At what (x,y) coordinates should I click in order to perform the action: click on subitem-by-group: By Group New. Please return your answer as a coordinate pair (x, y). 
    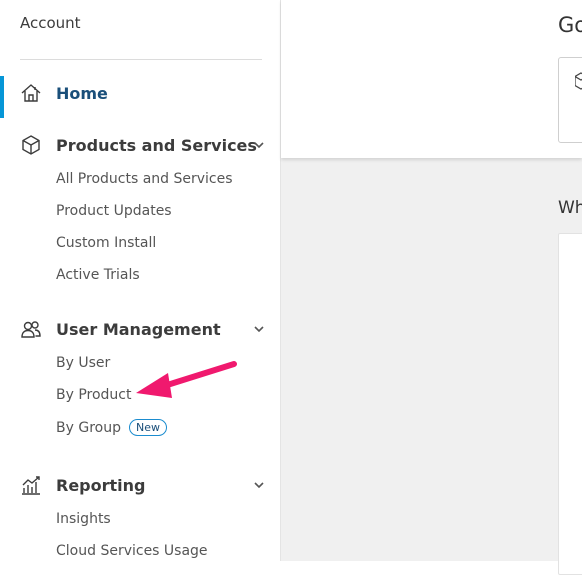
    Looking at the image, I should click on (111, 427).